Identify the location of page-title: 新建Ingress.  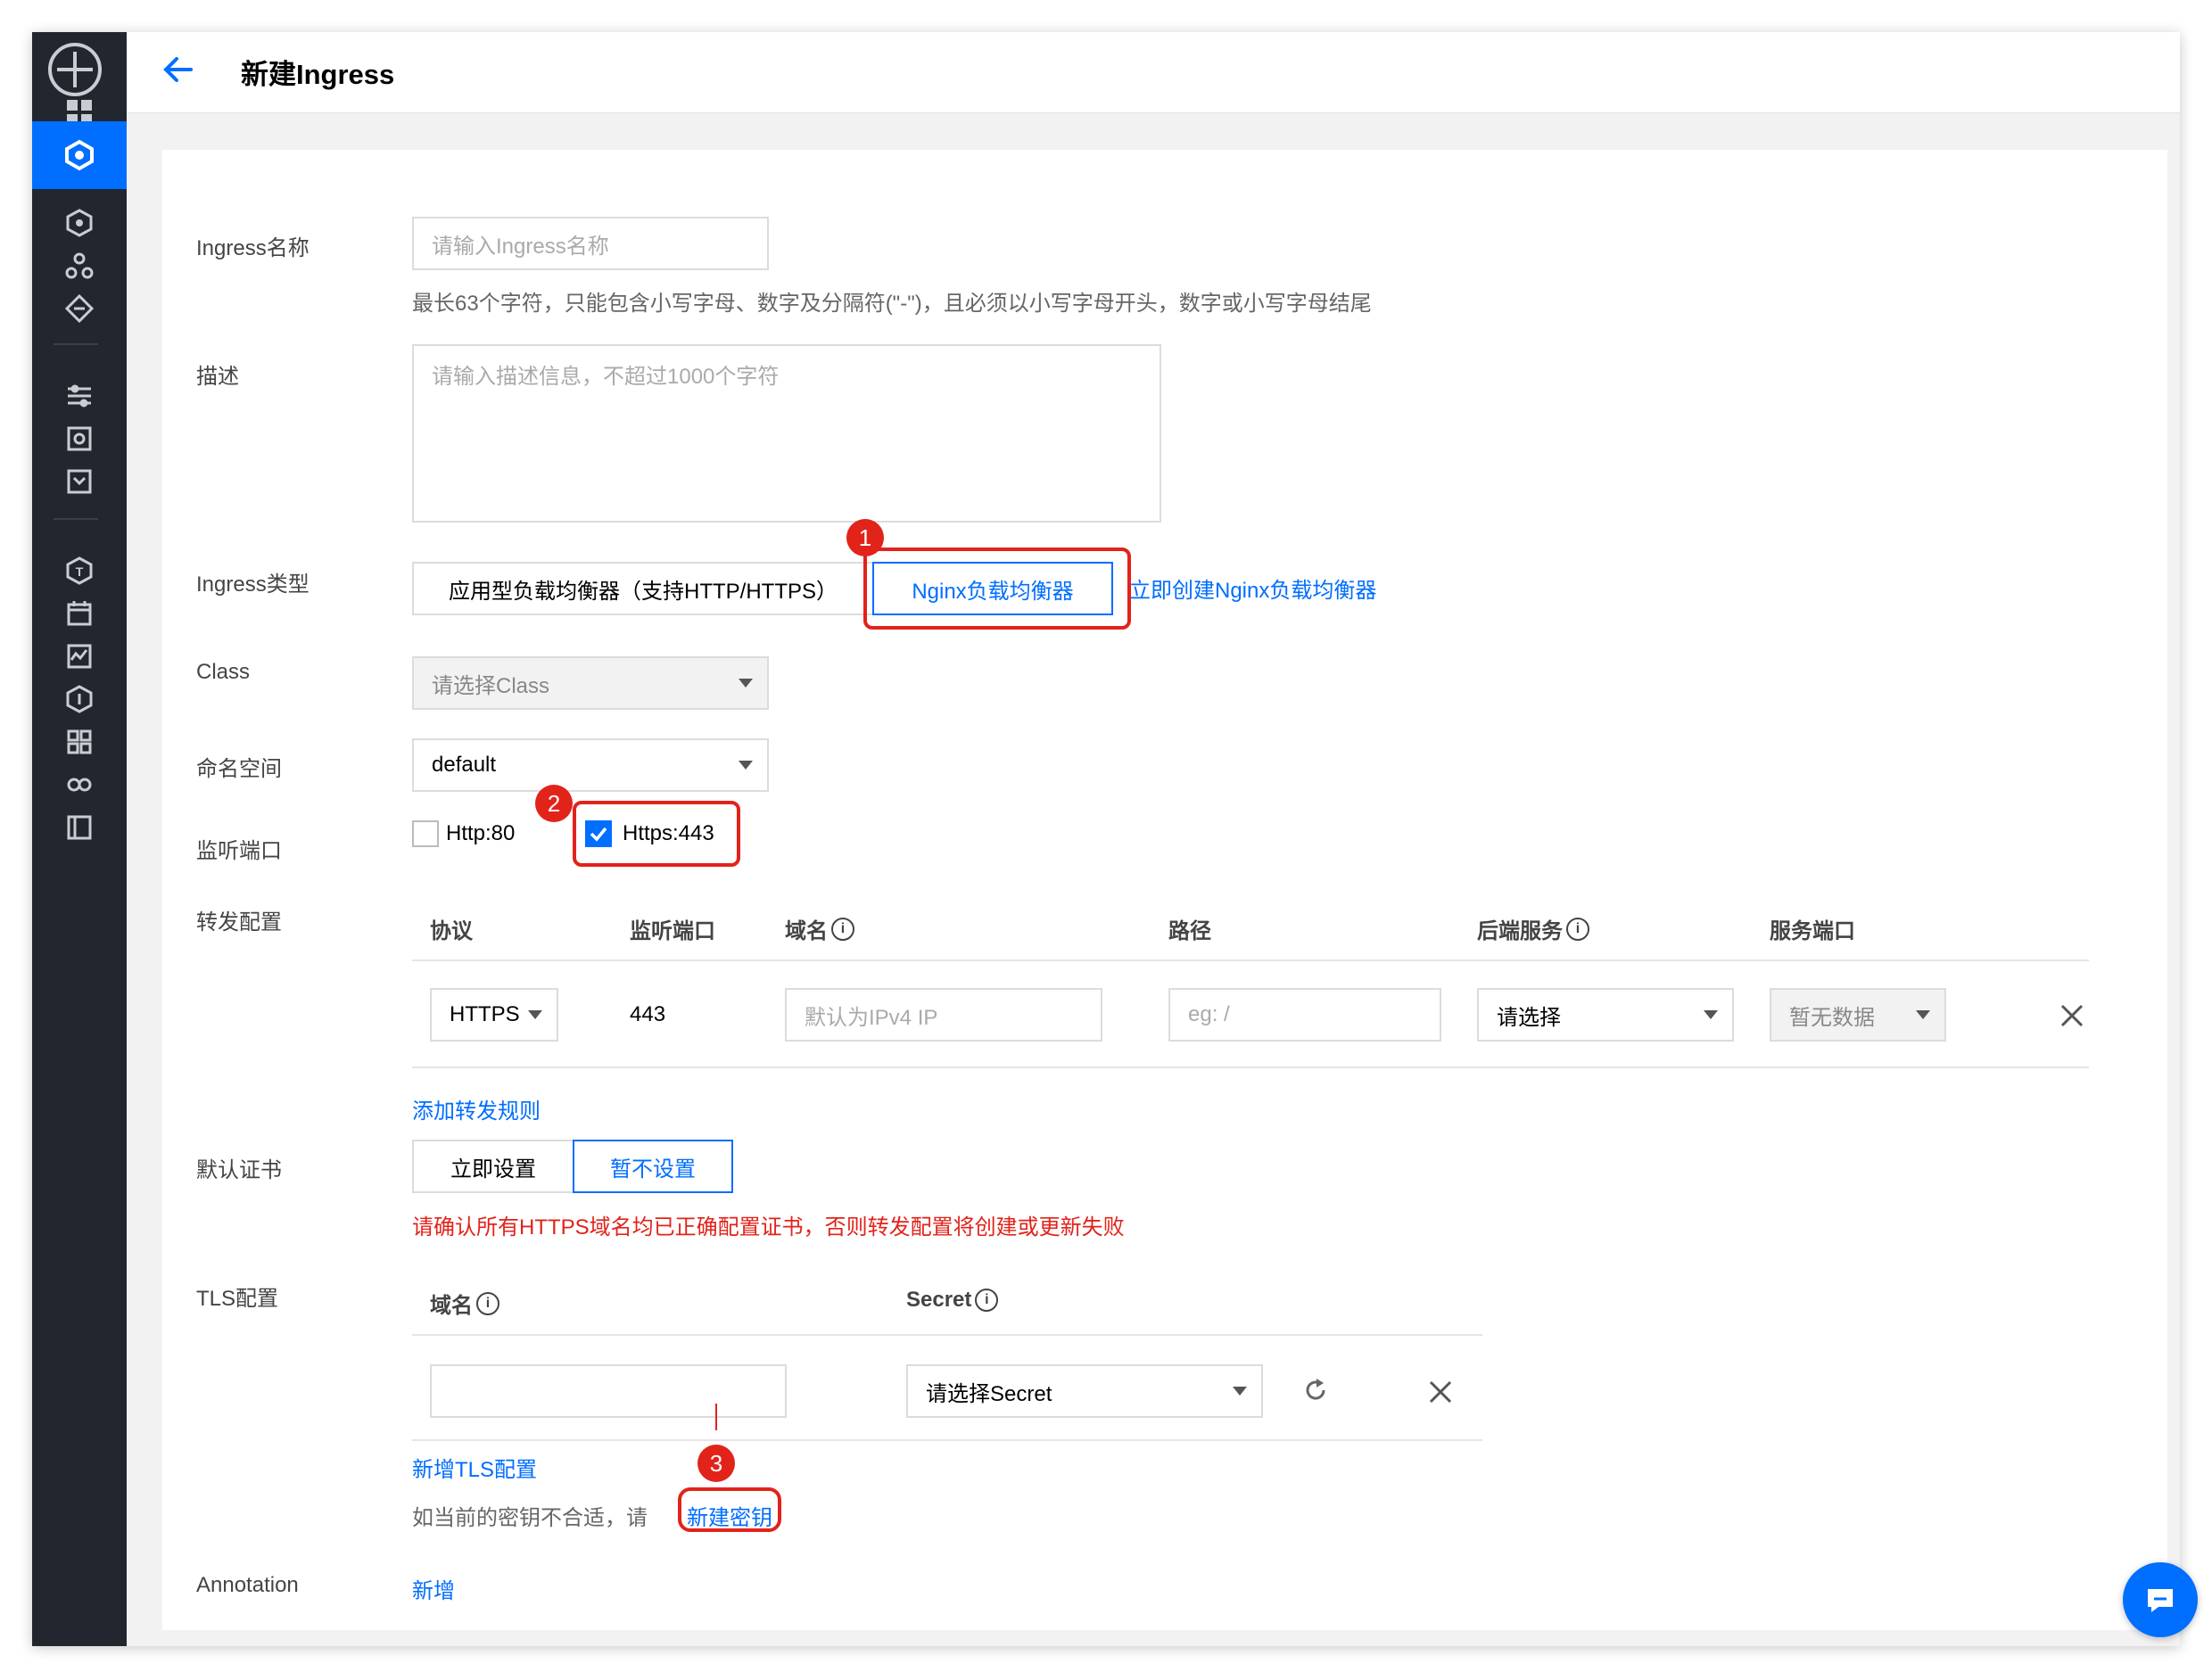
(318, 75).